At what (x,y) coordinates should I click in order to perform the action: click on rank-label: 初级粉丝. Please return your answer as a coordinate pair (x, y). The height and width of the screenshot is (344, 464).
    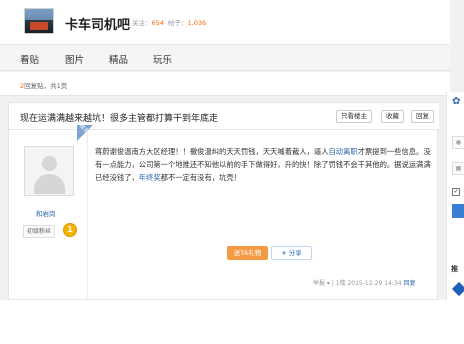
    Looking at the image, I should click on (39, 231).